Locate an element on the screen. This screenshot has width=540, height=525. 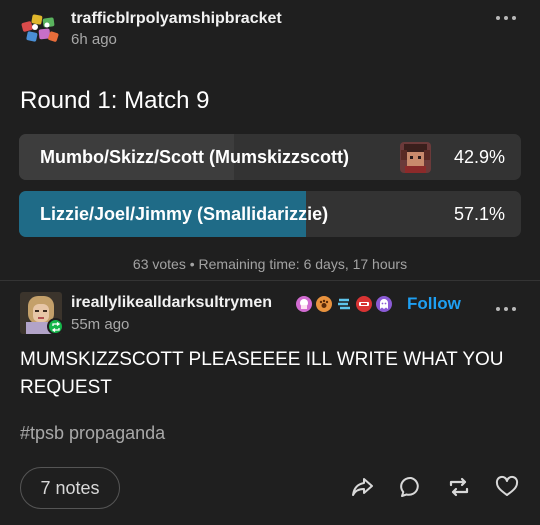
poll-option-1: Mumbo/Skizz/Scott (Mumskizzscott) 42.9% is located at coordinates (270, 157).